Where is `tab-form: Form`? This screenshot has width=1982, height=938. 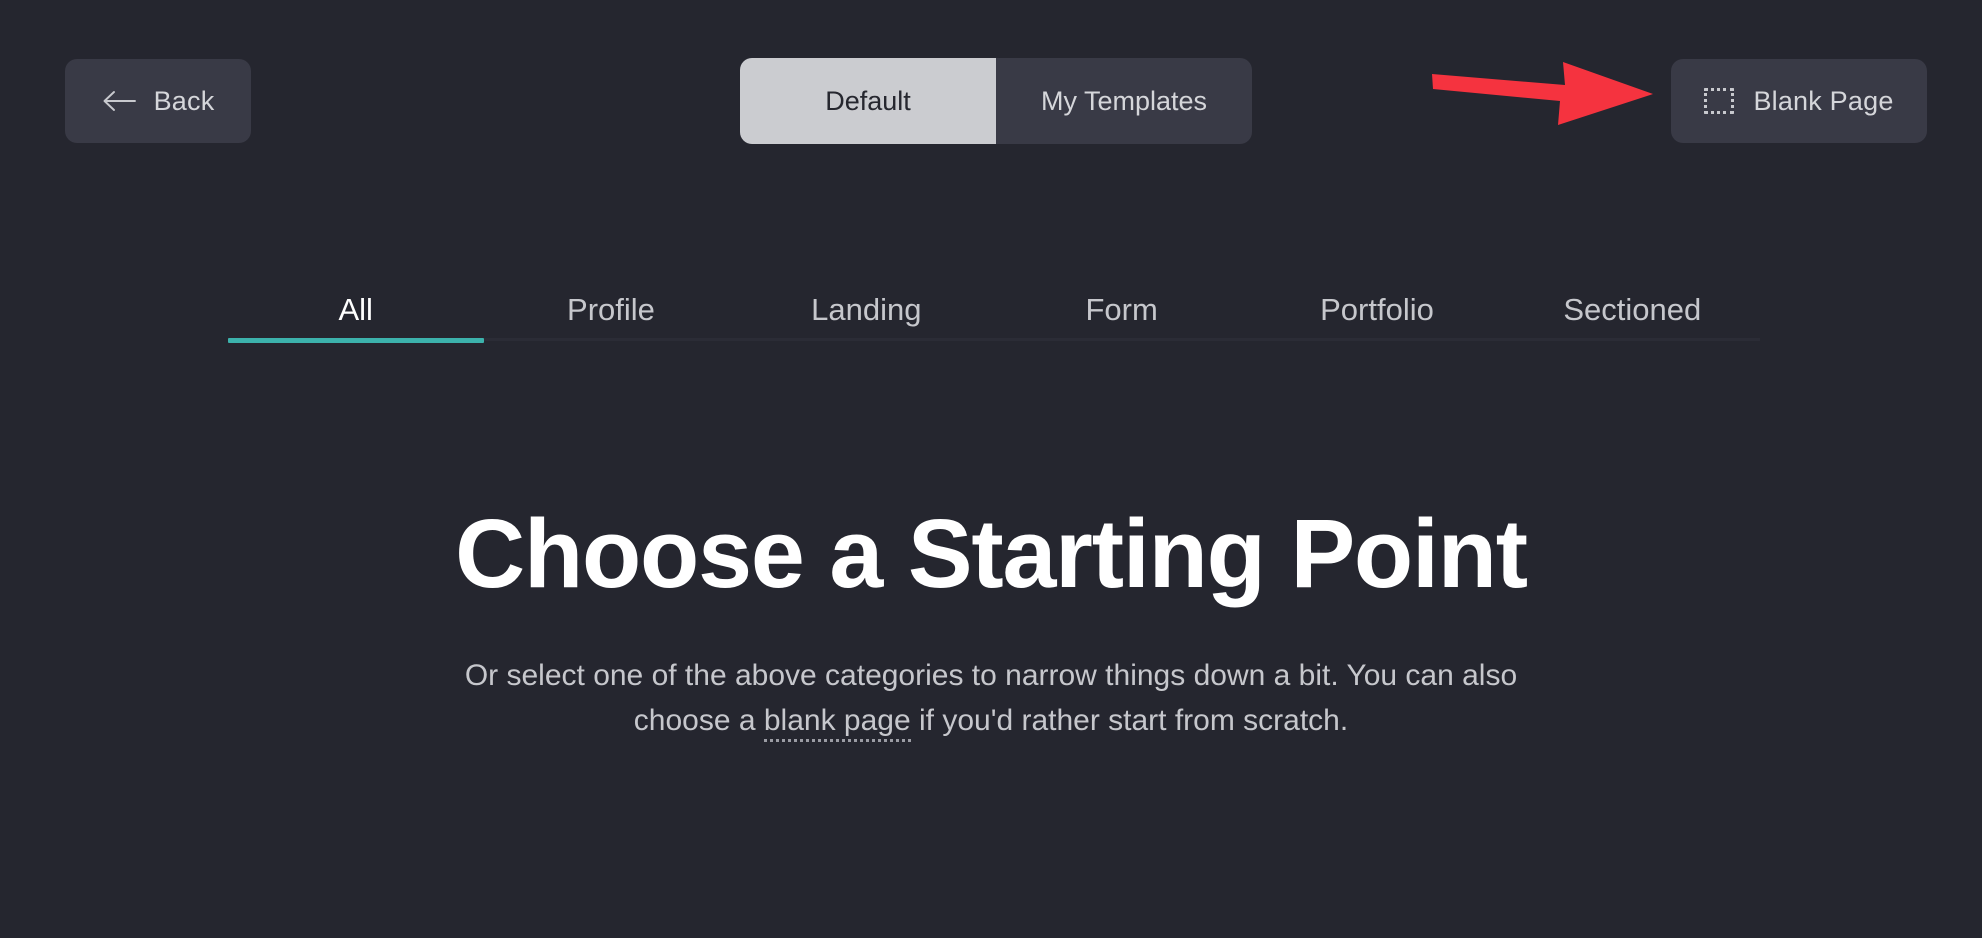 tab-form: Form is located at coordinates (1121, 315).